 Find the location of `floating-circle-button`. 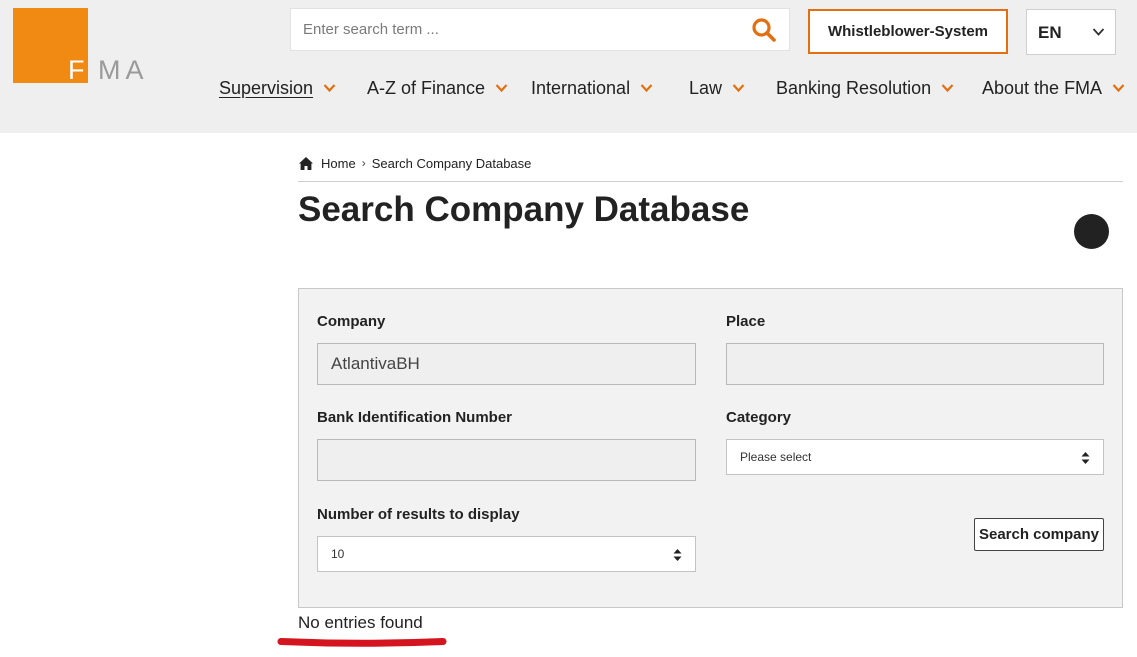

floating-circle-button is located at coordinates (1091, 231).